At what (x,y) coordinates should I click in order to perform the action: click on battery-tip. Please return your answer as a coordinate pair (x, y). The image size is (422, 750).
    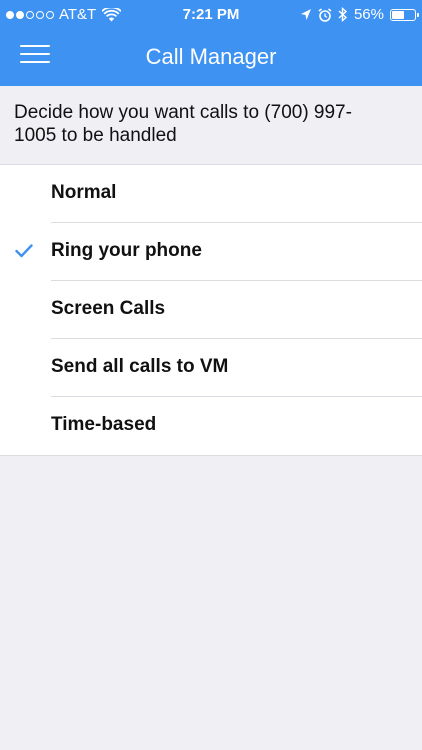
    Looking at the image, I should click on (418, 14).